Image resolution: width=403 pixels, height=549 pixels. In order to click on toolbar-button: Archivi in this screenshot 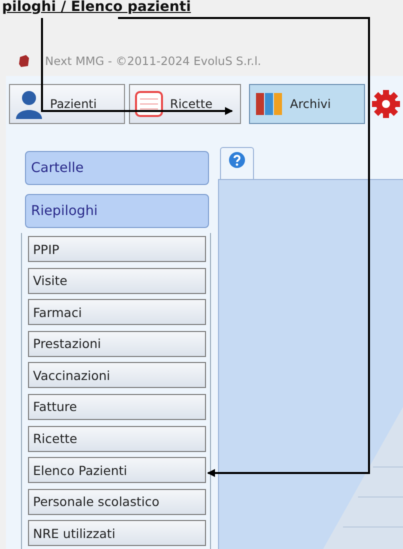, I will do `click(307, 104)`.